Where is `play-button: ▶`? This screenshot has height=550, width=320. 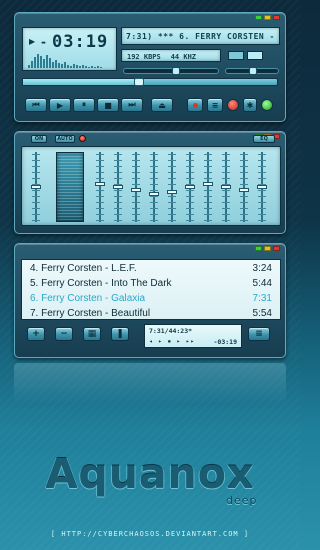 play-button: ▶ is located at coordinates (60, 105).